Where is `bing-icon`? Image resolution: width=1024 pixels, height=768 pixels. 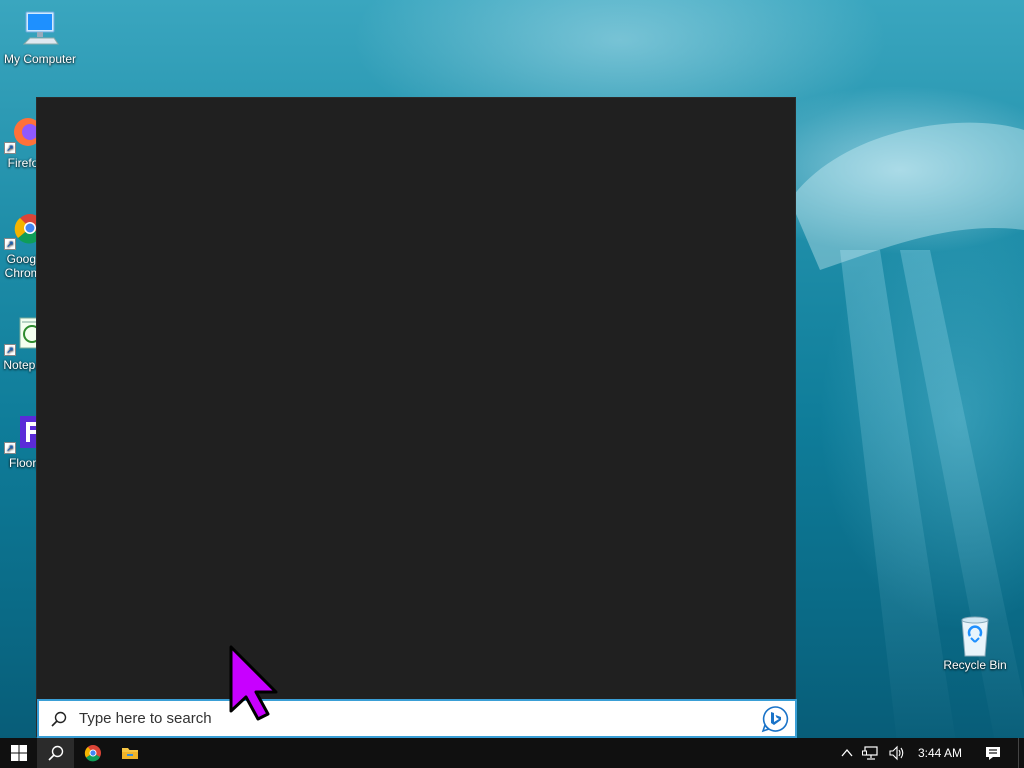 bing-icon is located at coordinates (775, 718).